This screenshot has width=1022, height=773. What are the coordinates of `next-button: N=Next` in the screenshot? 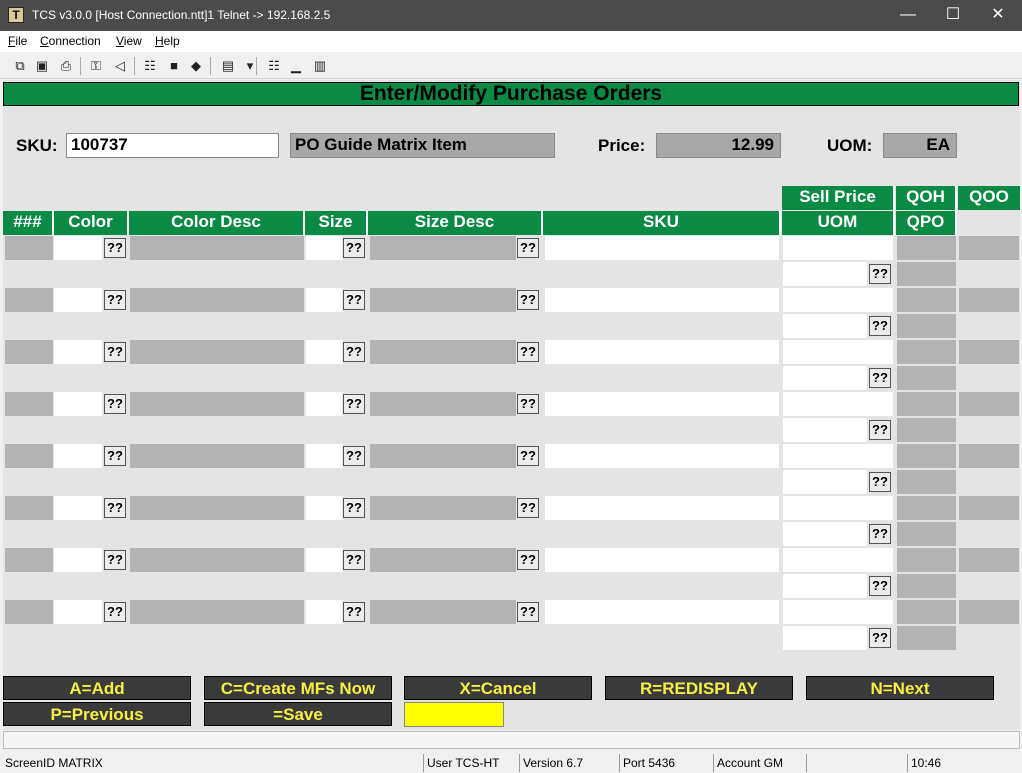 It's located at (900, 688).